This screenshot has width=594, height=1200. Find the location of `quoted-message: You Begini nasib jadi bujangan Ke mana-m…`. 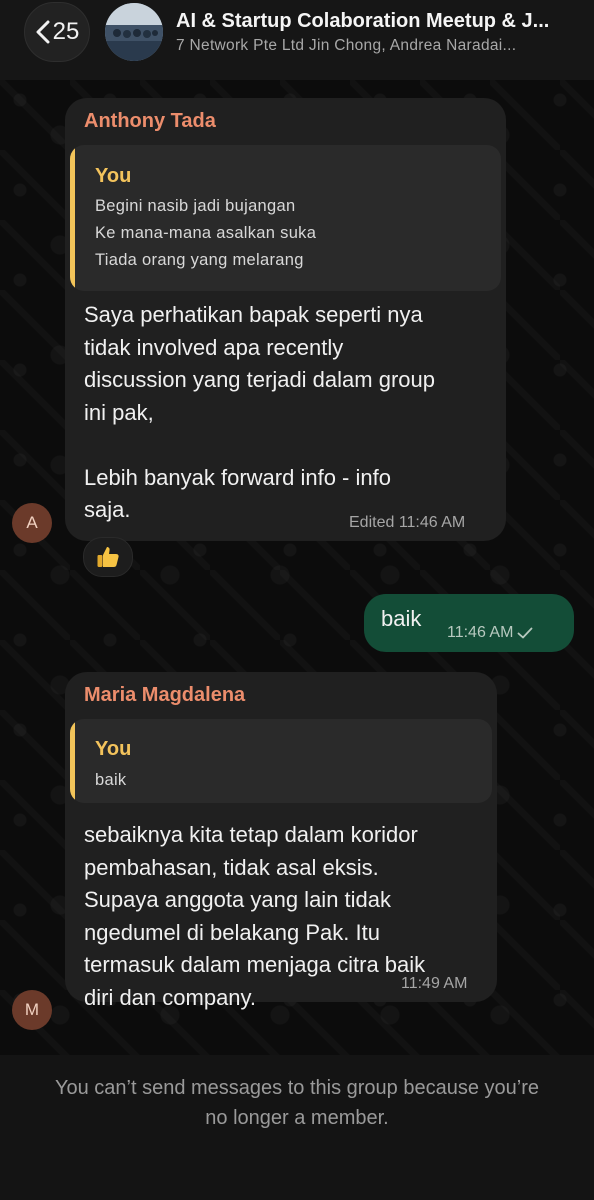

quoted-message: You Begini nasib jadi bujangan Ke mana-m… is located at coordinates (285, 218).